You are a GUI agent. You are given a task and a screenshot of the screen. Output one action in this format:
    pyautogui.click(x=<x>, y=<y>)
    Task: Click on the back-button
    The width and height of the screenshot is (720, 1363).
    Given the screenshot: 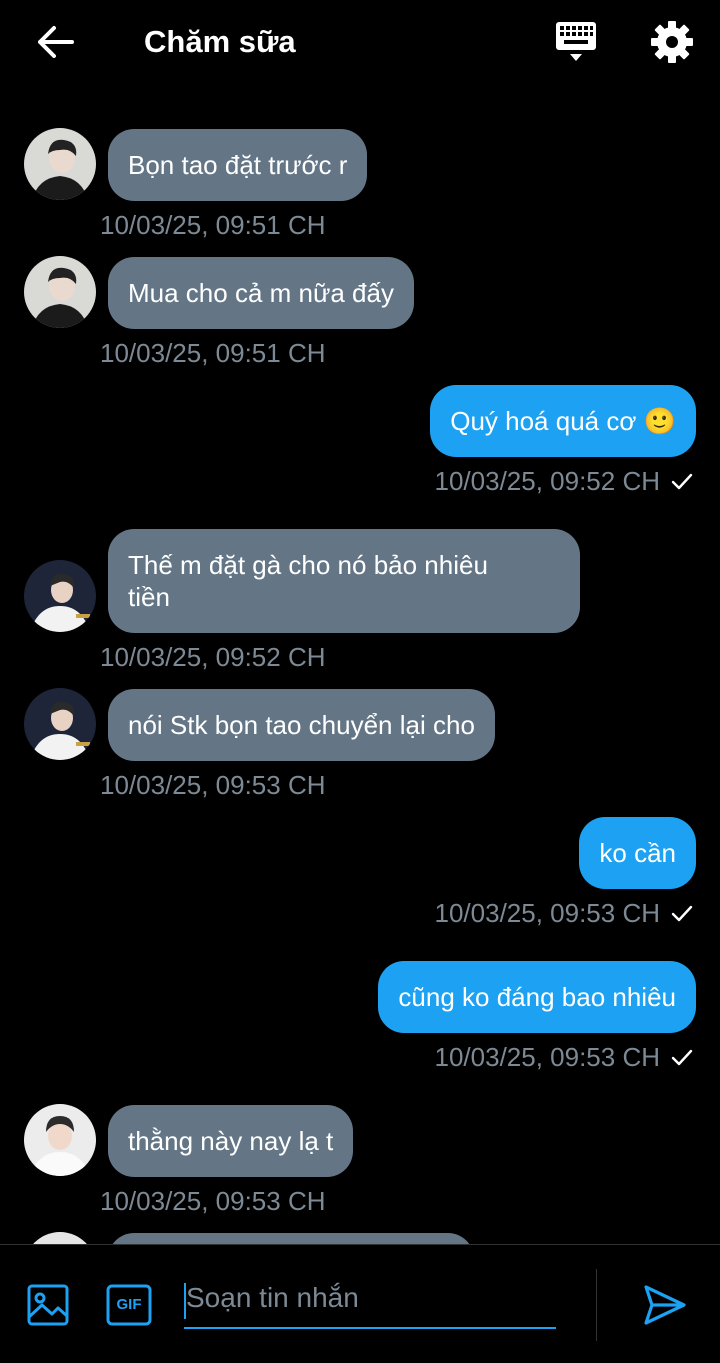 What is the action you would take?
    pyautogui.click(x=56, y=42)
    